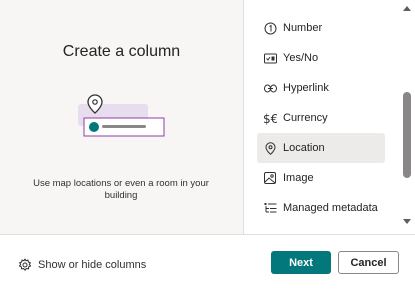 Image resolution: width=415 pixels, height=293 pixels. Describe the element at coordinates (304, 148) in the screenshot. I see `column-type-label: Location` at that location.